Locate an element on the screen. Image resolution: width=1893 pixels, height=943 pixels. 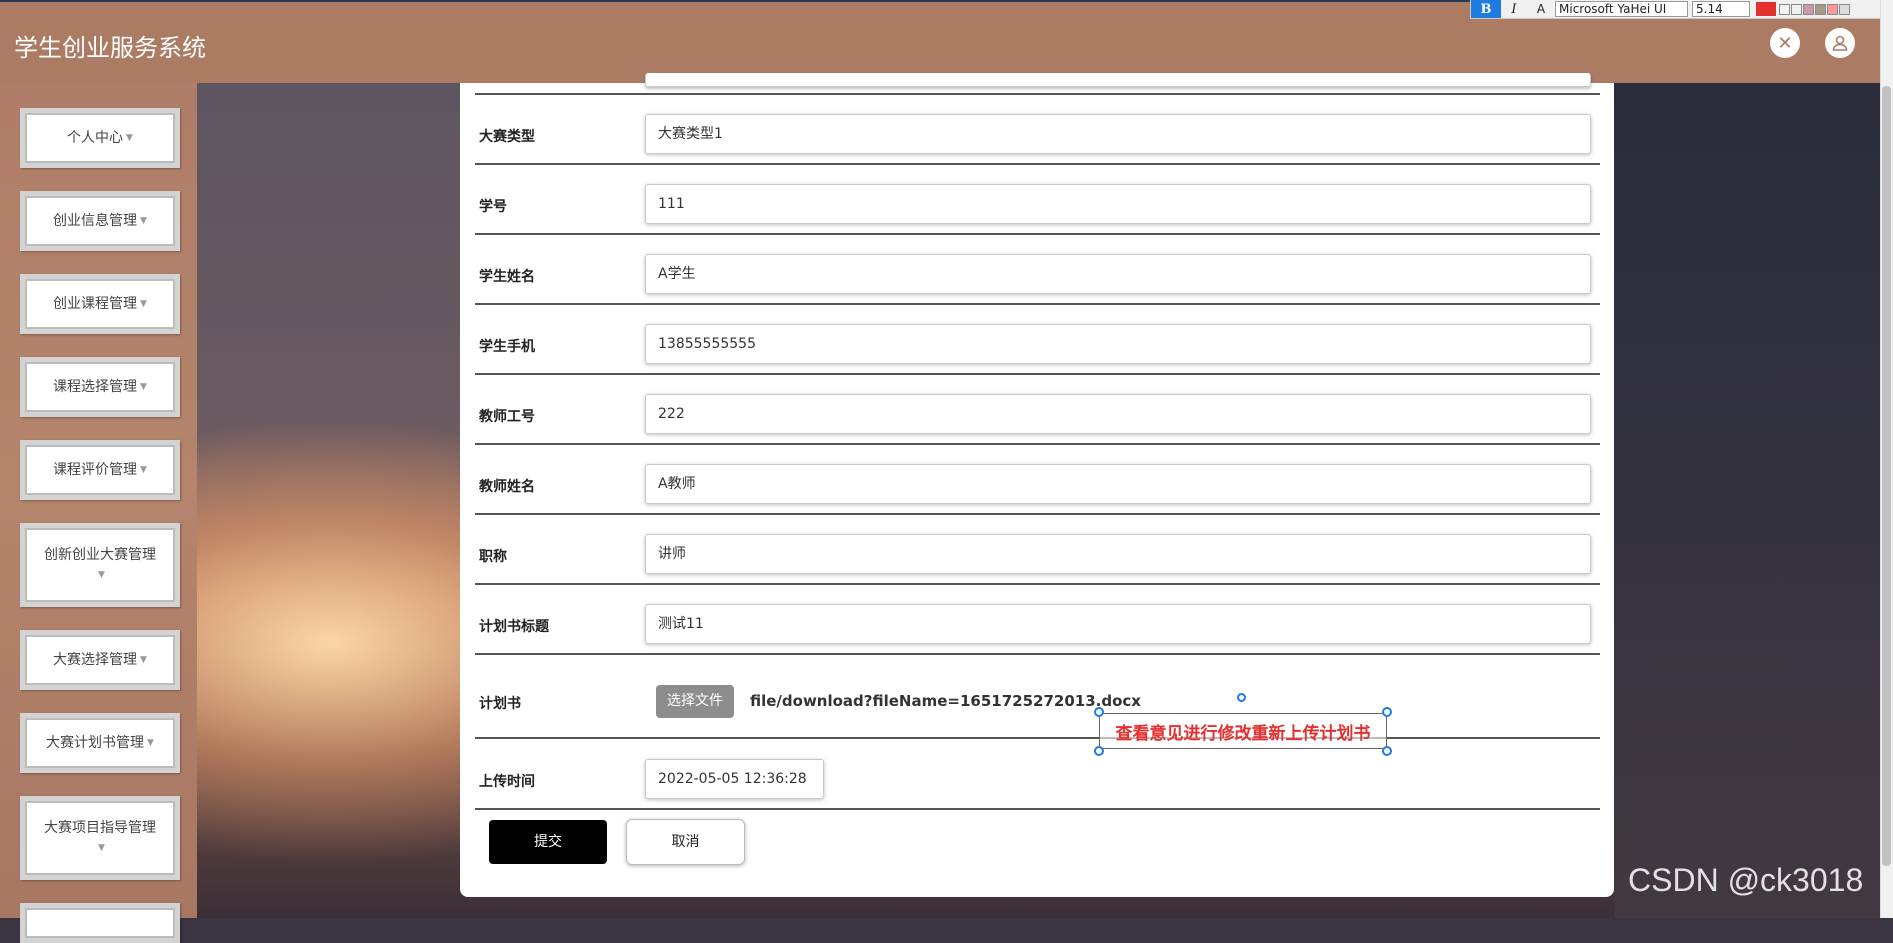
text-editor-toolbar: B I A Microsoft YaHei UI 5.14 is located at coordinates (1681, 9).